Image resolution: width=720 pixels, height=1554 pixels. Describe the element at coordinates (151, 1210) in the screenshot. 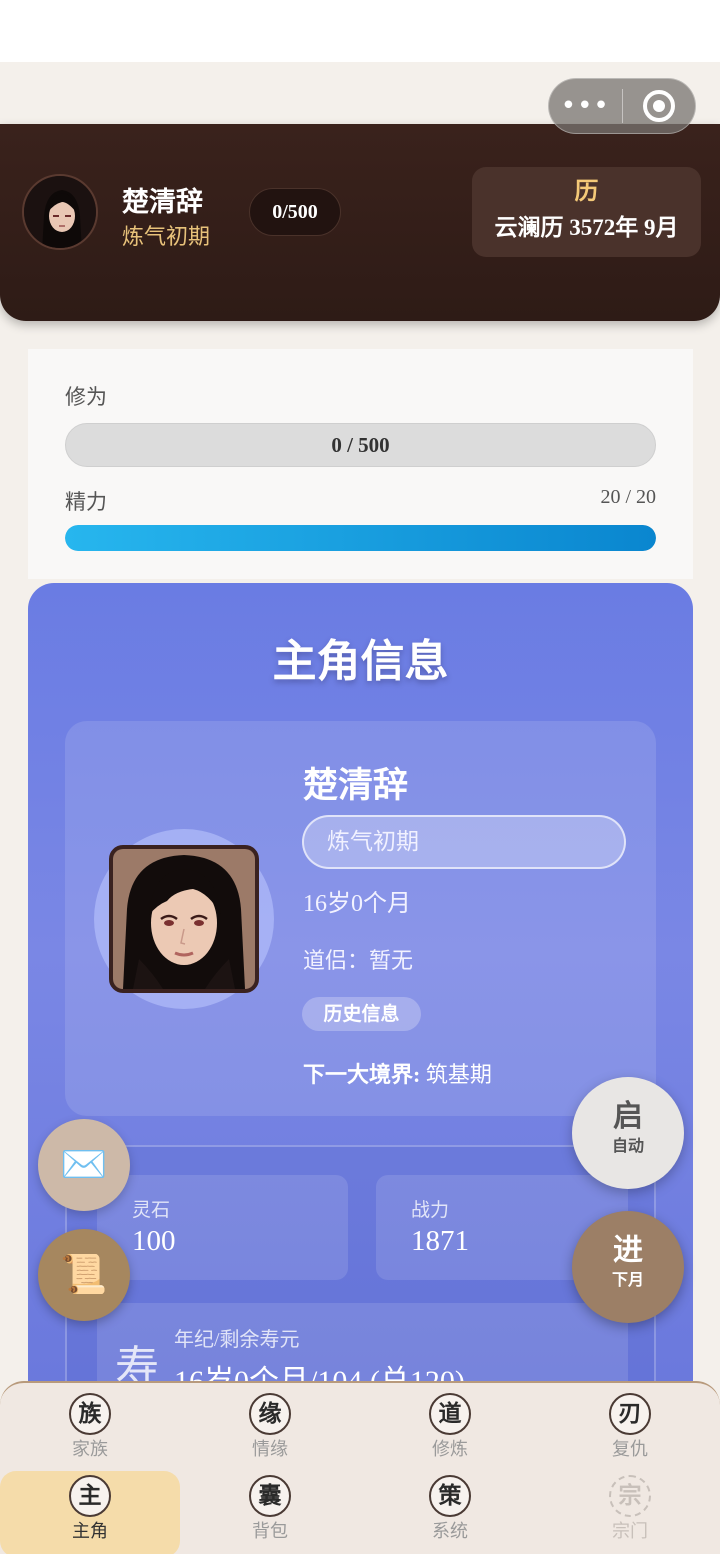

I see `spirit-stone-label: 灵石` at that location.